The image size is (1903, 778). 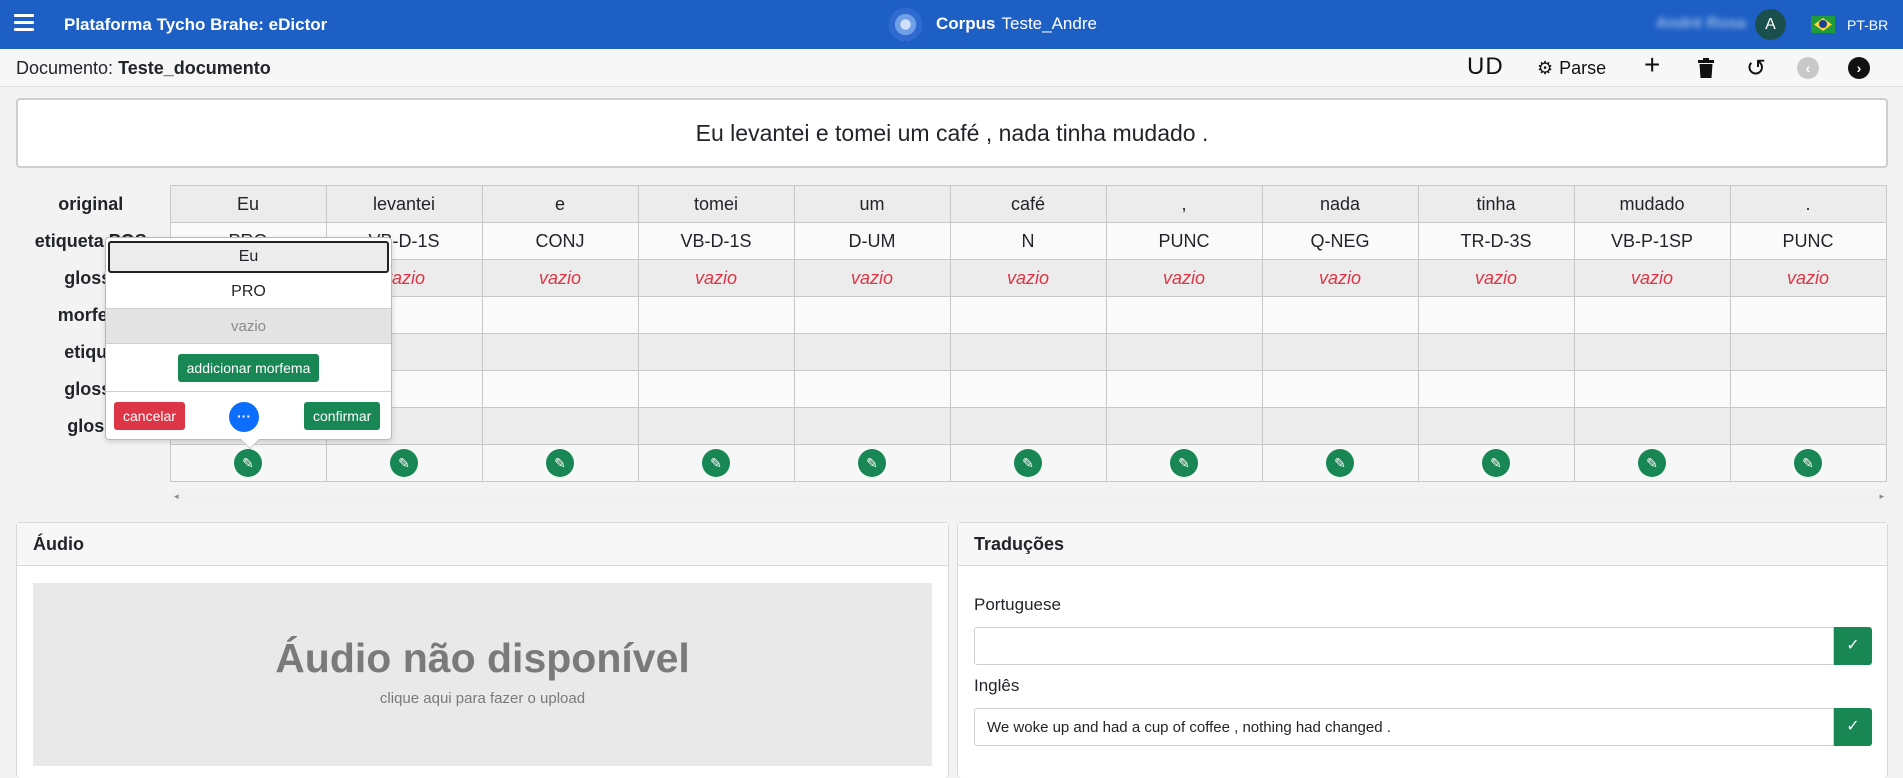 What do you see at coordinates (1571, 68) in the screenshot?
I see `parse-button: ⚙ Parse` at bounding box center [1571, 68].